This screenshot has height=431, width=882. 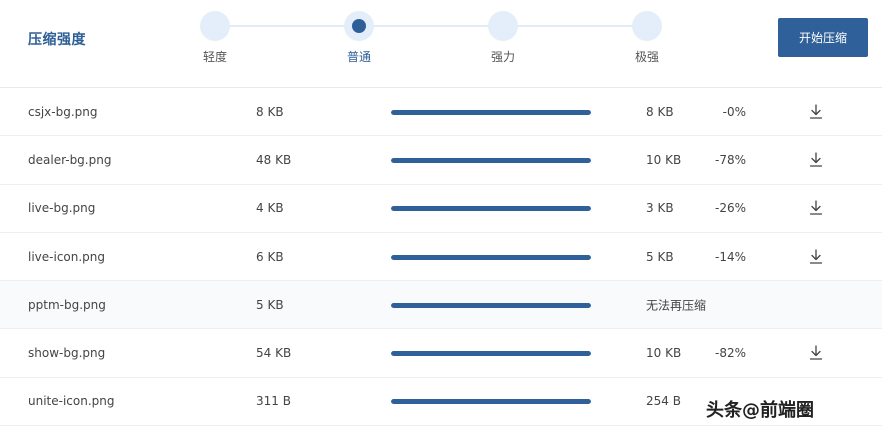 I want to click on file-name: show-bg.png, so click(x=67, y=353).